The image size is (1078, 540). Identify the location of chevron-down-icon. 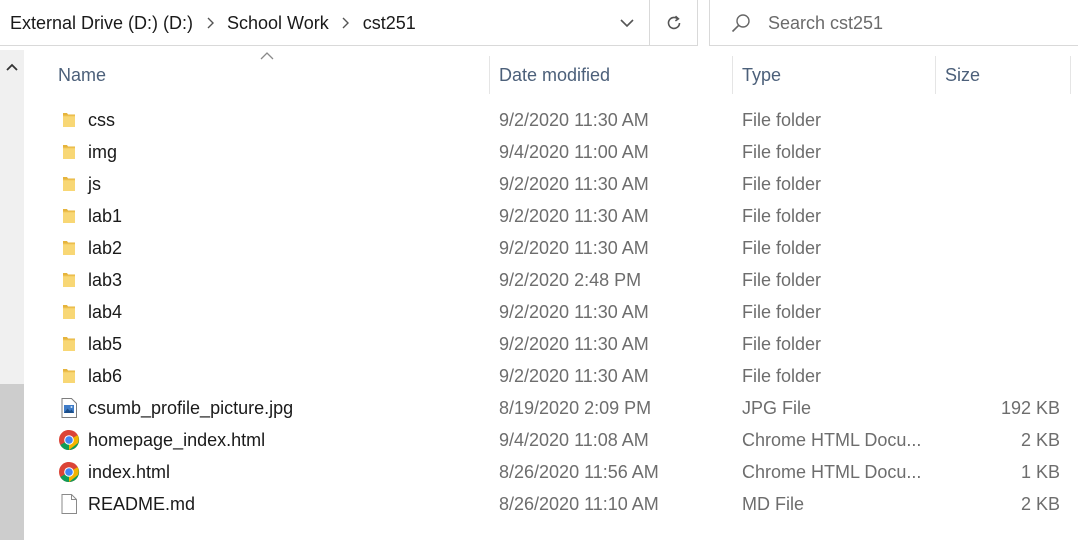
(626, 22).